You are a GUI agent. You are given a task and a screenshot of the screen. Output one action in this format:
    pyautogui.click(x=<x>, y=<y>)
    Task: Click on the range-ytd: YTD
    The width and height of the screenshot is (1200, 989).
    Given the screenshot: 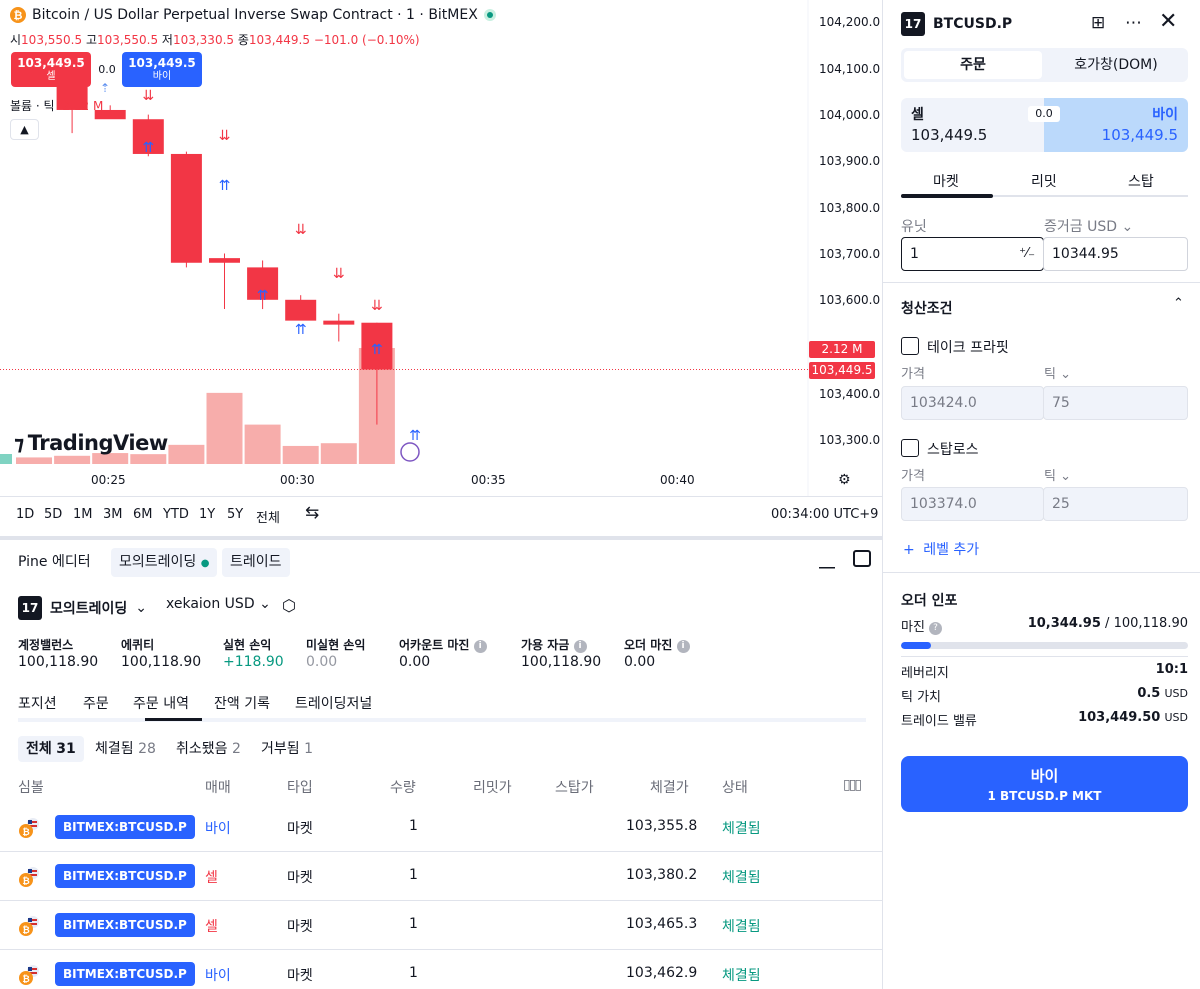 What is the action you would take?
    pyautogui.click(x=176, y=514)
    